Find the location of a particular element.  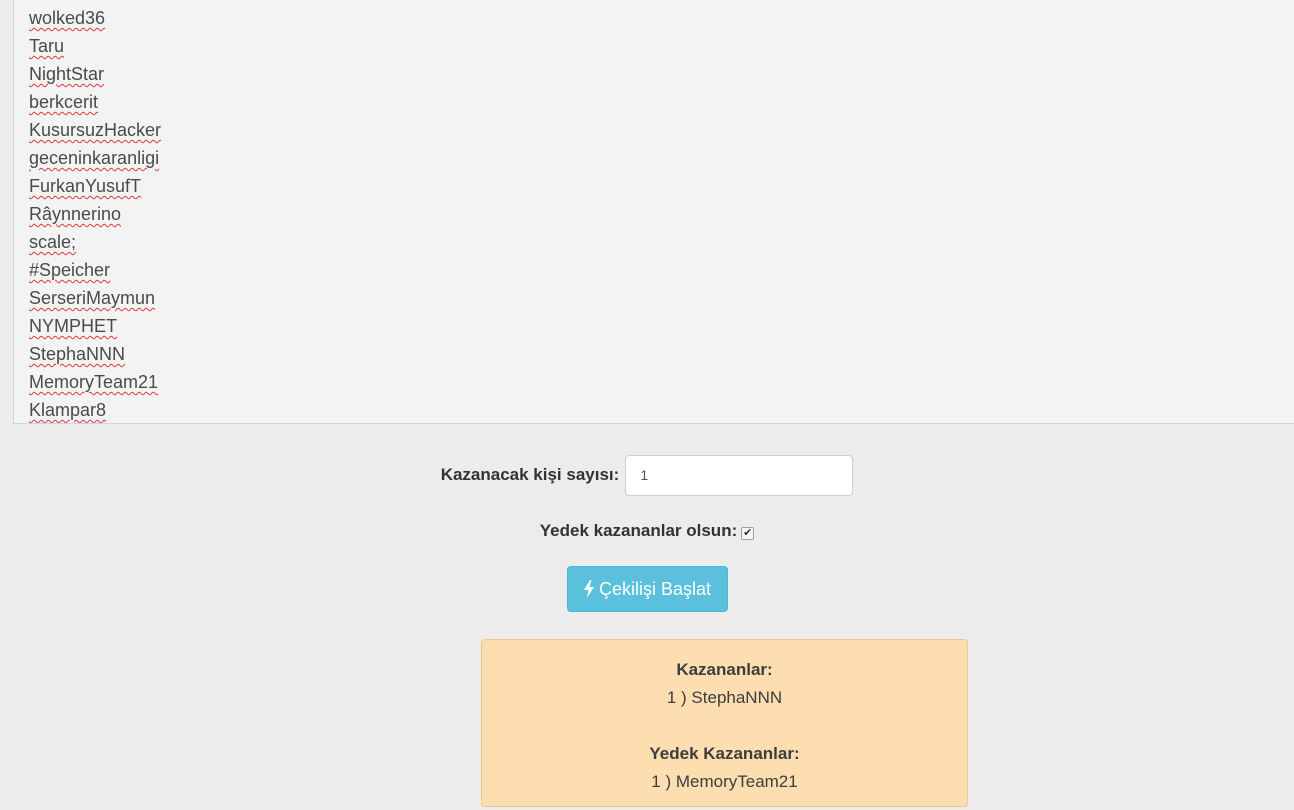

participant-line: KusursuzHacker is located at coordinates (95, 130).